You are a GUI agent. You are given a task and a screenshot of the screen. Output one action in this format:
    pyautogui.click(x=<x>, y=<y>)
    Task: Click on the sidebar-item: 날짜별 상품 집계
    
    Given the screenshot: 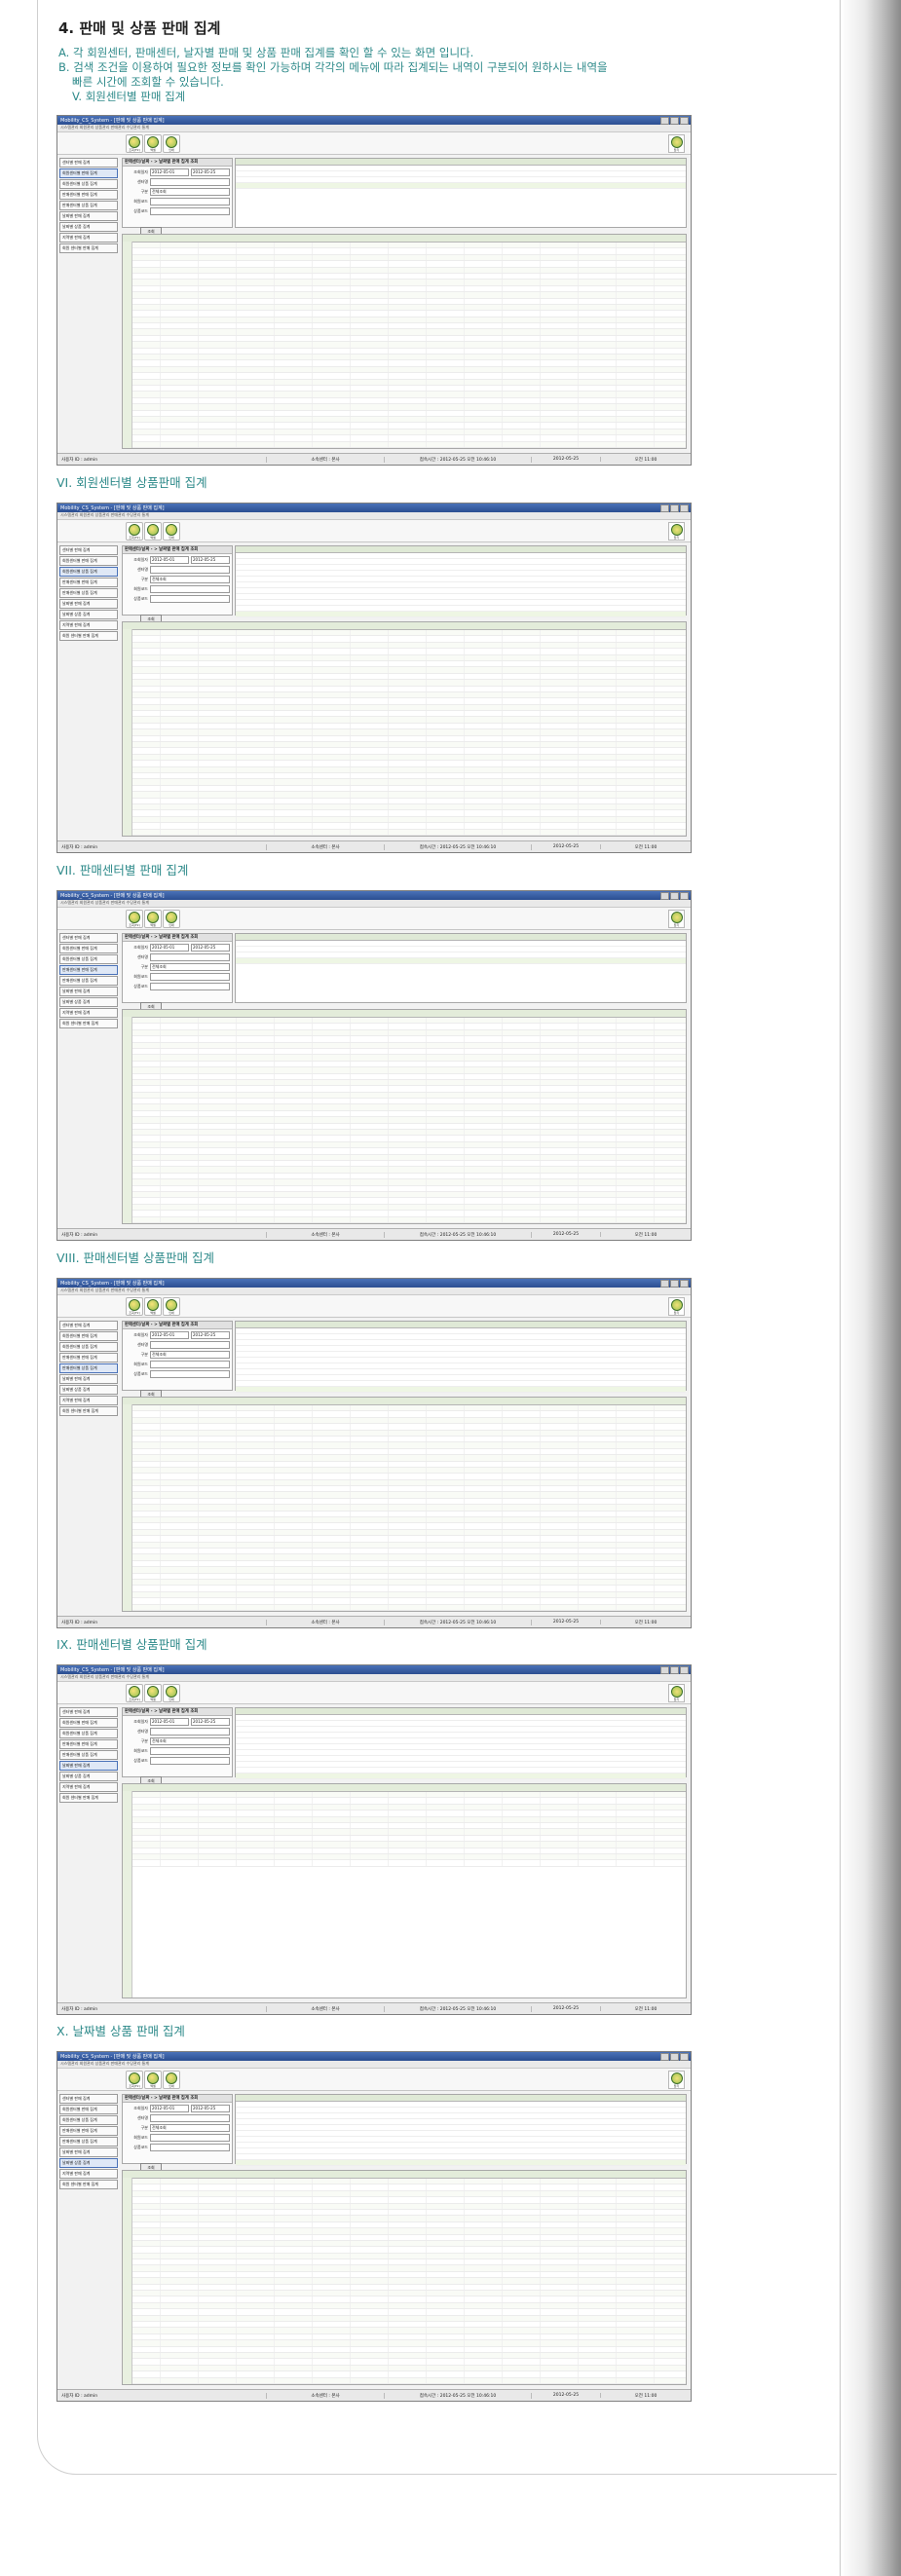 What is the action you would take?
    pyautogui.click(x=88, y=2163)
    